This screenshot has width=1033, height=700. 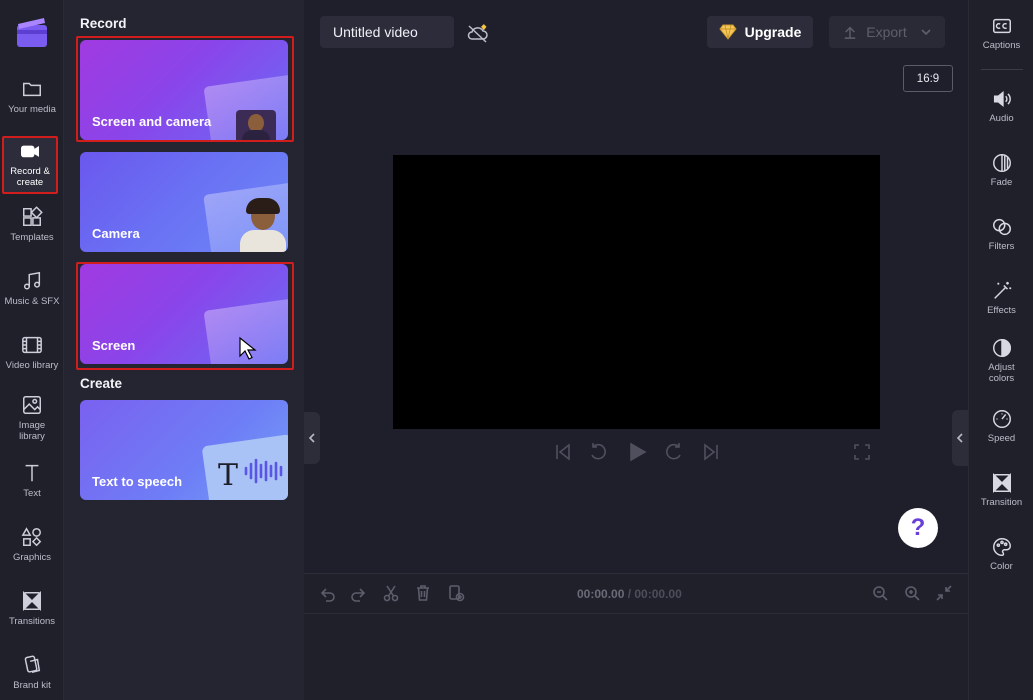 I want to click on transition-icon, so click(x=32, y=601).